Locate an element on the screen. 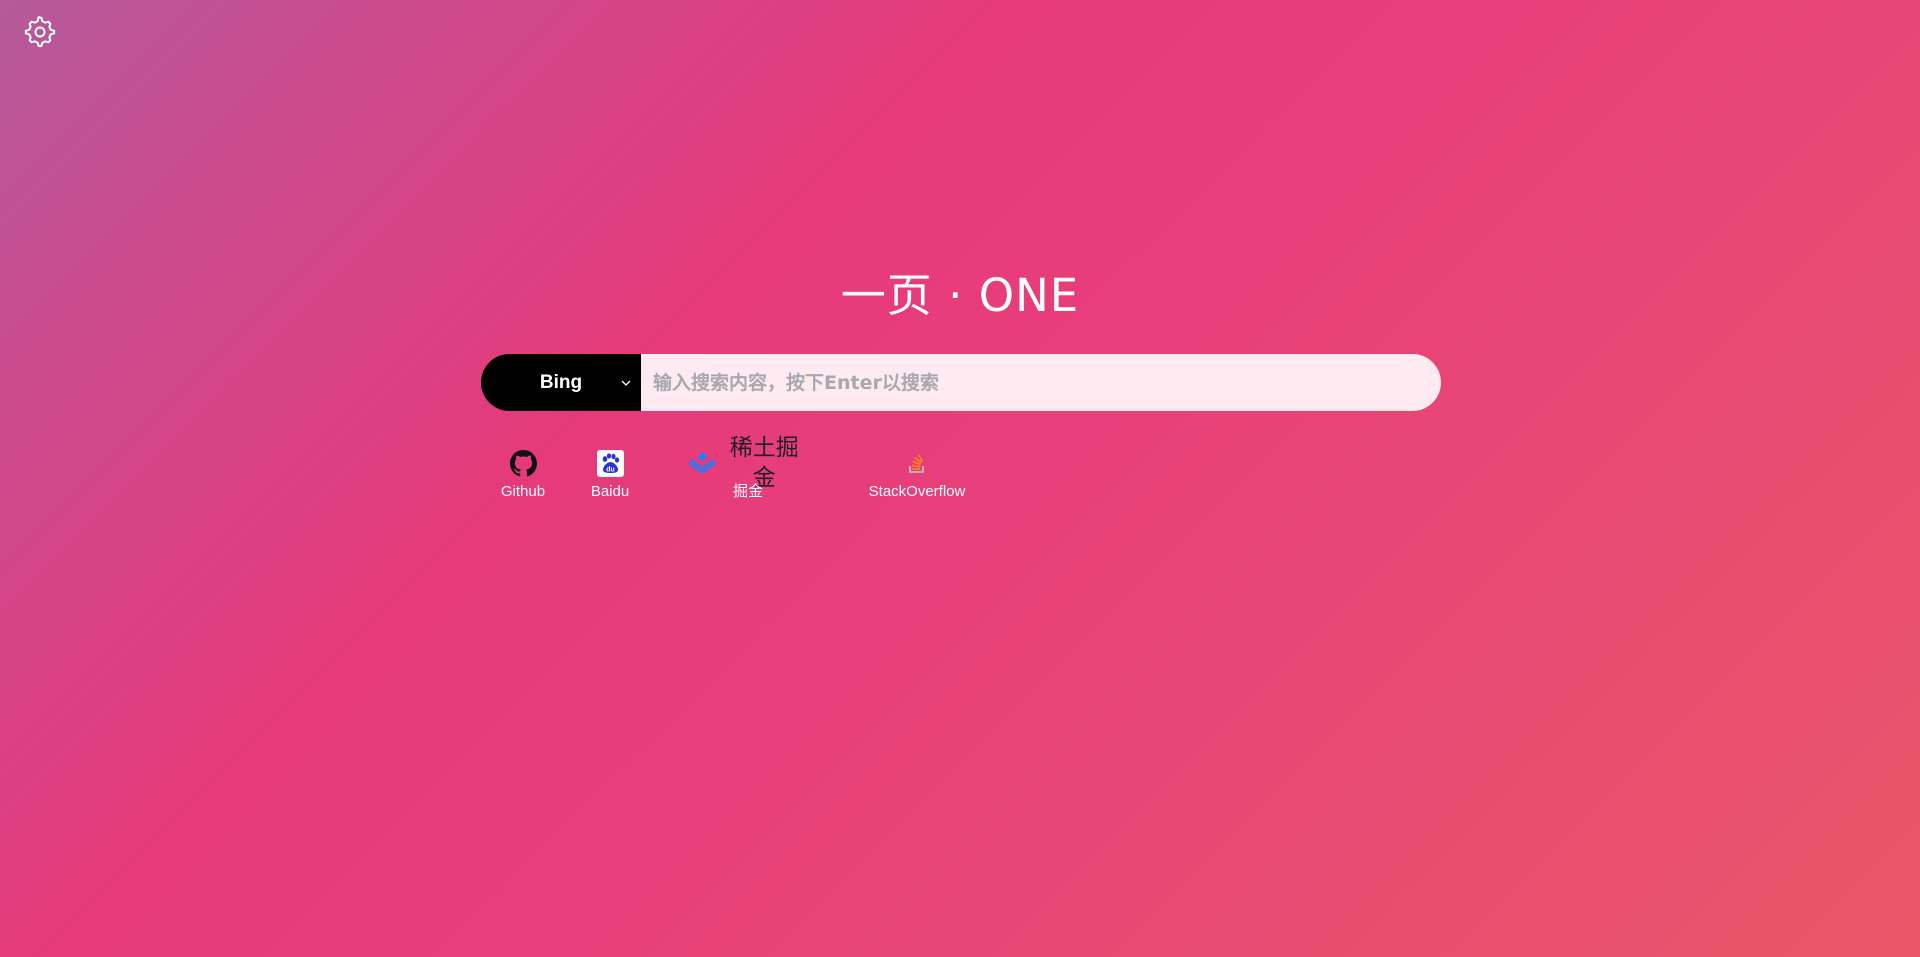 Image resolution: width=1920 pixels, height=957 pixels. search-bar: Bing is located at coordinates (961, 382).